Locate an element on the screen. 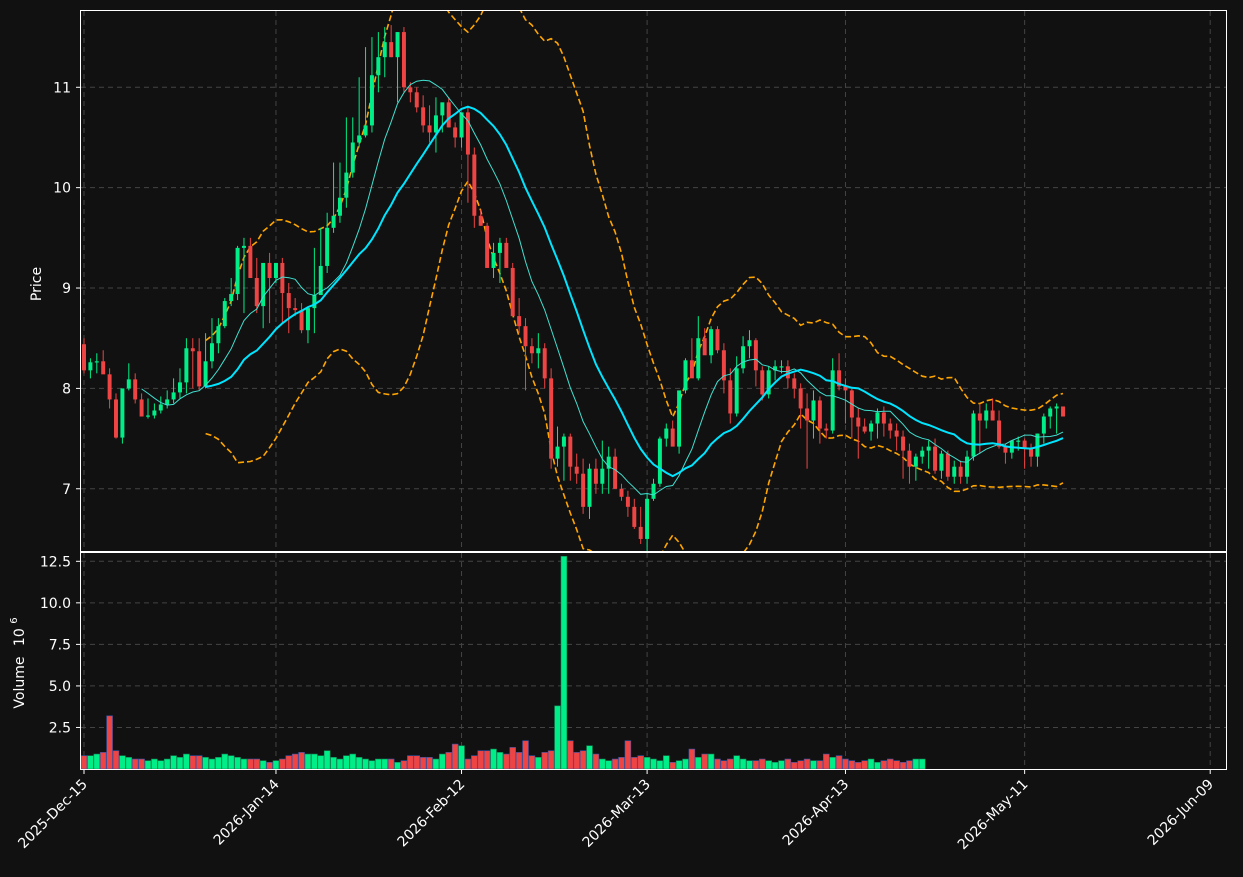 The width and height of the screenshot is (1243, 877). volume-axis-label-base: 10 is located at coordinates (20, 637).